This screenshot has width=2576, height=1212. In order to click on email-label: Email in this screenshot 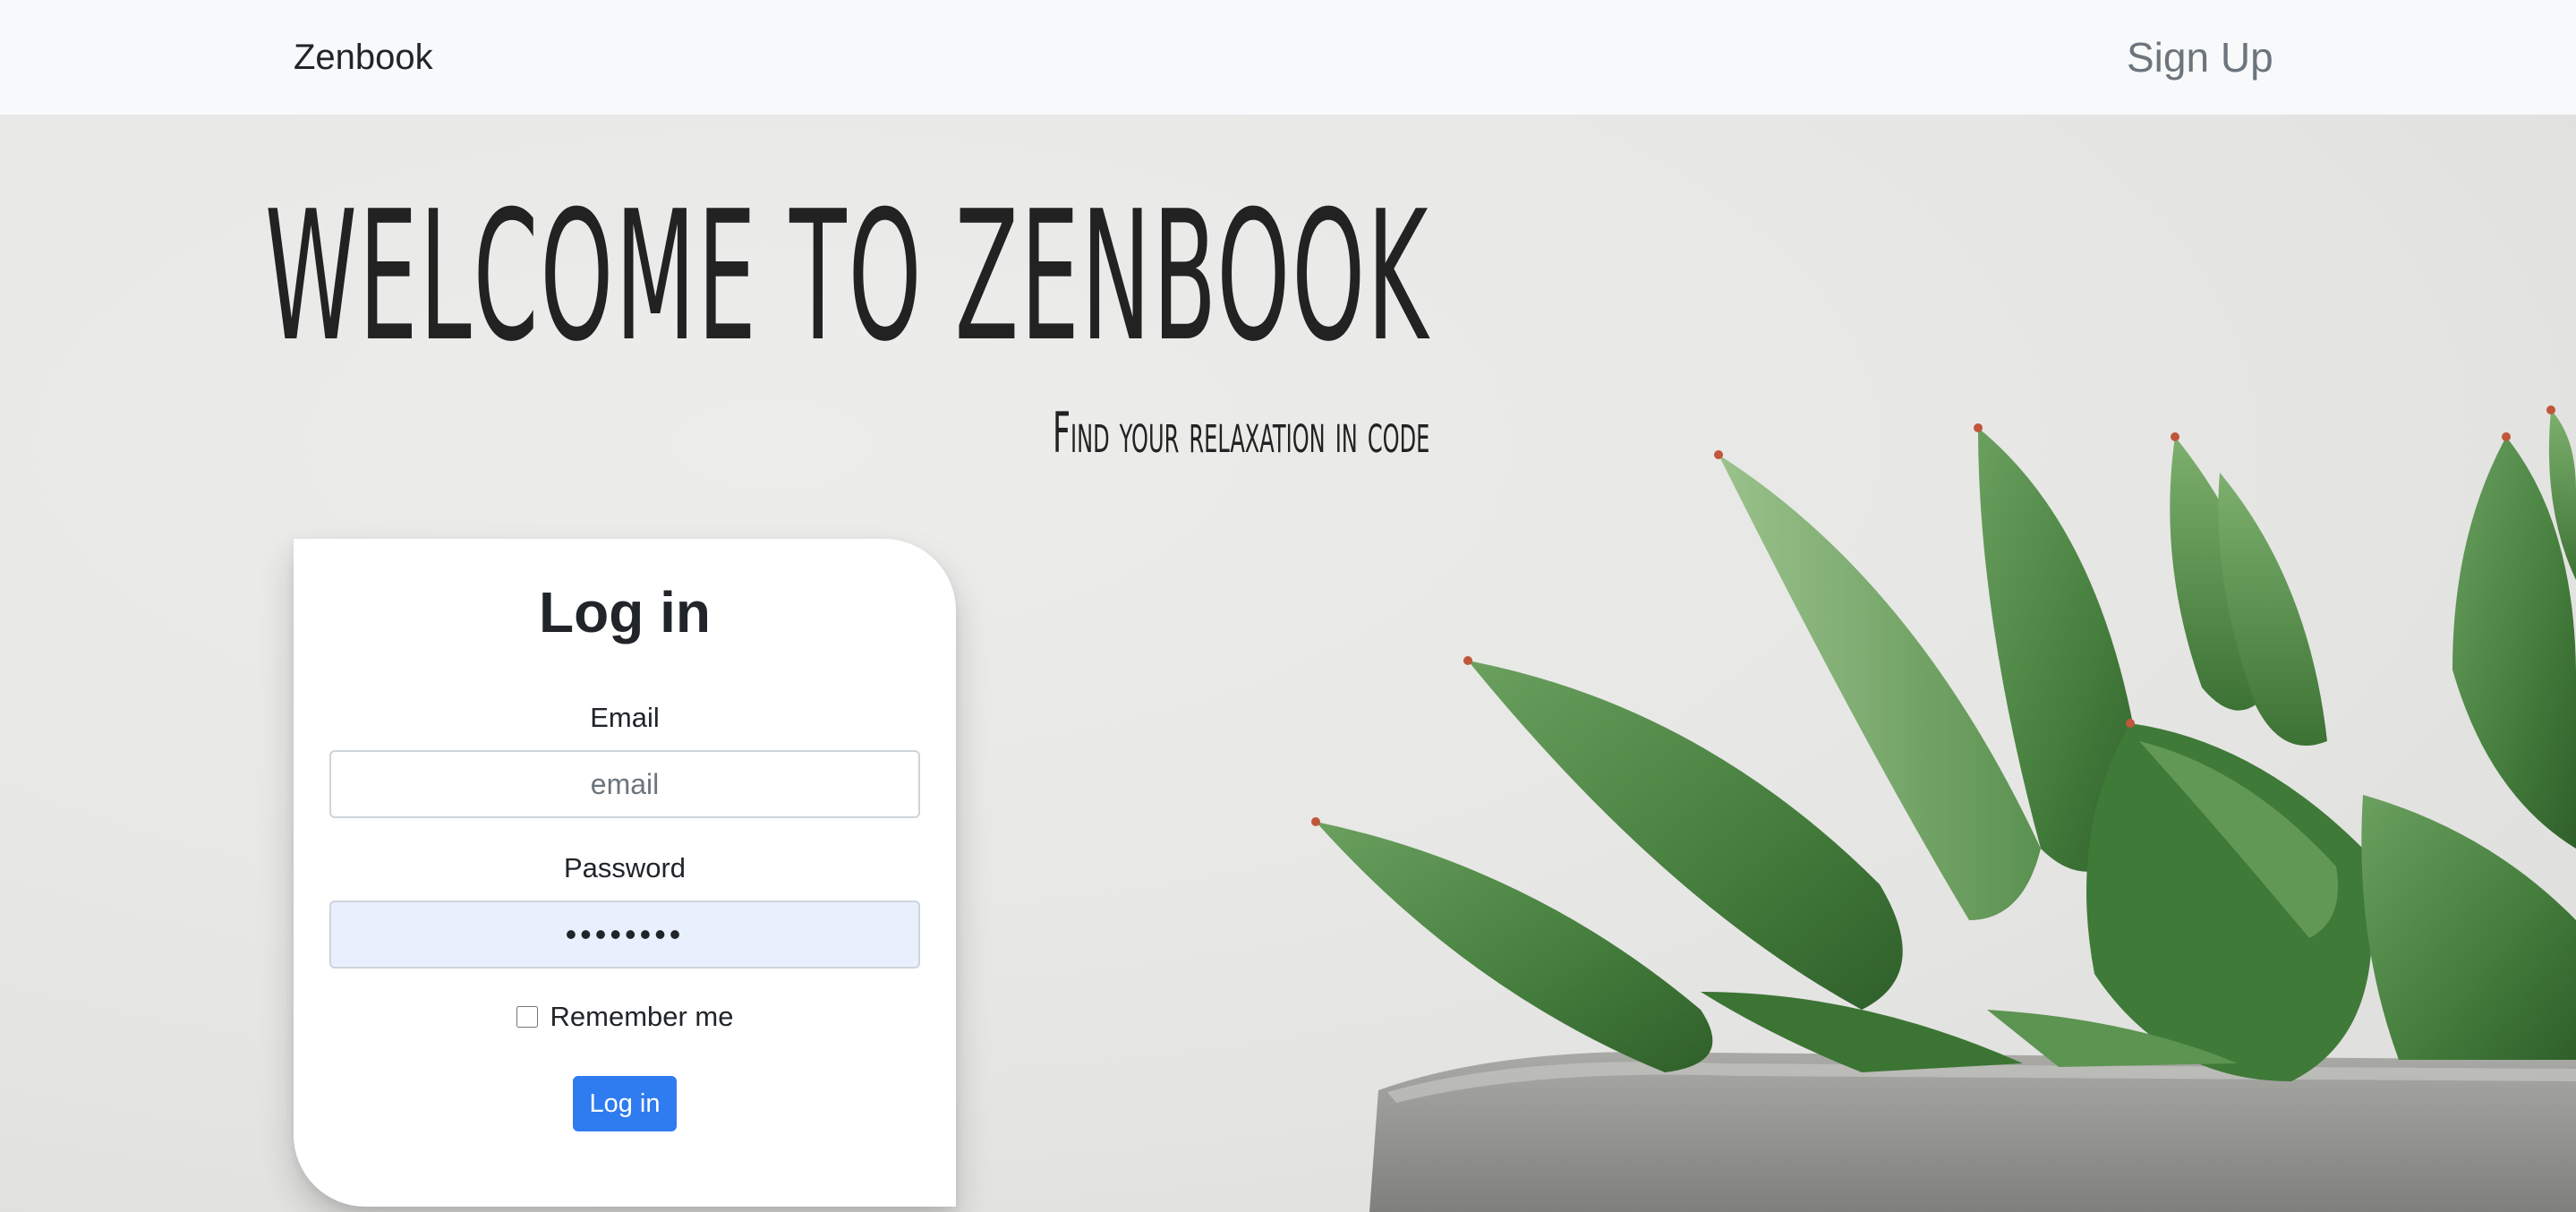, I will do `click(625, 717)`.